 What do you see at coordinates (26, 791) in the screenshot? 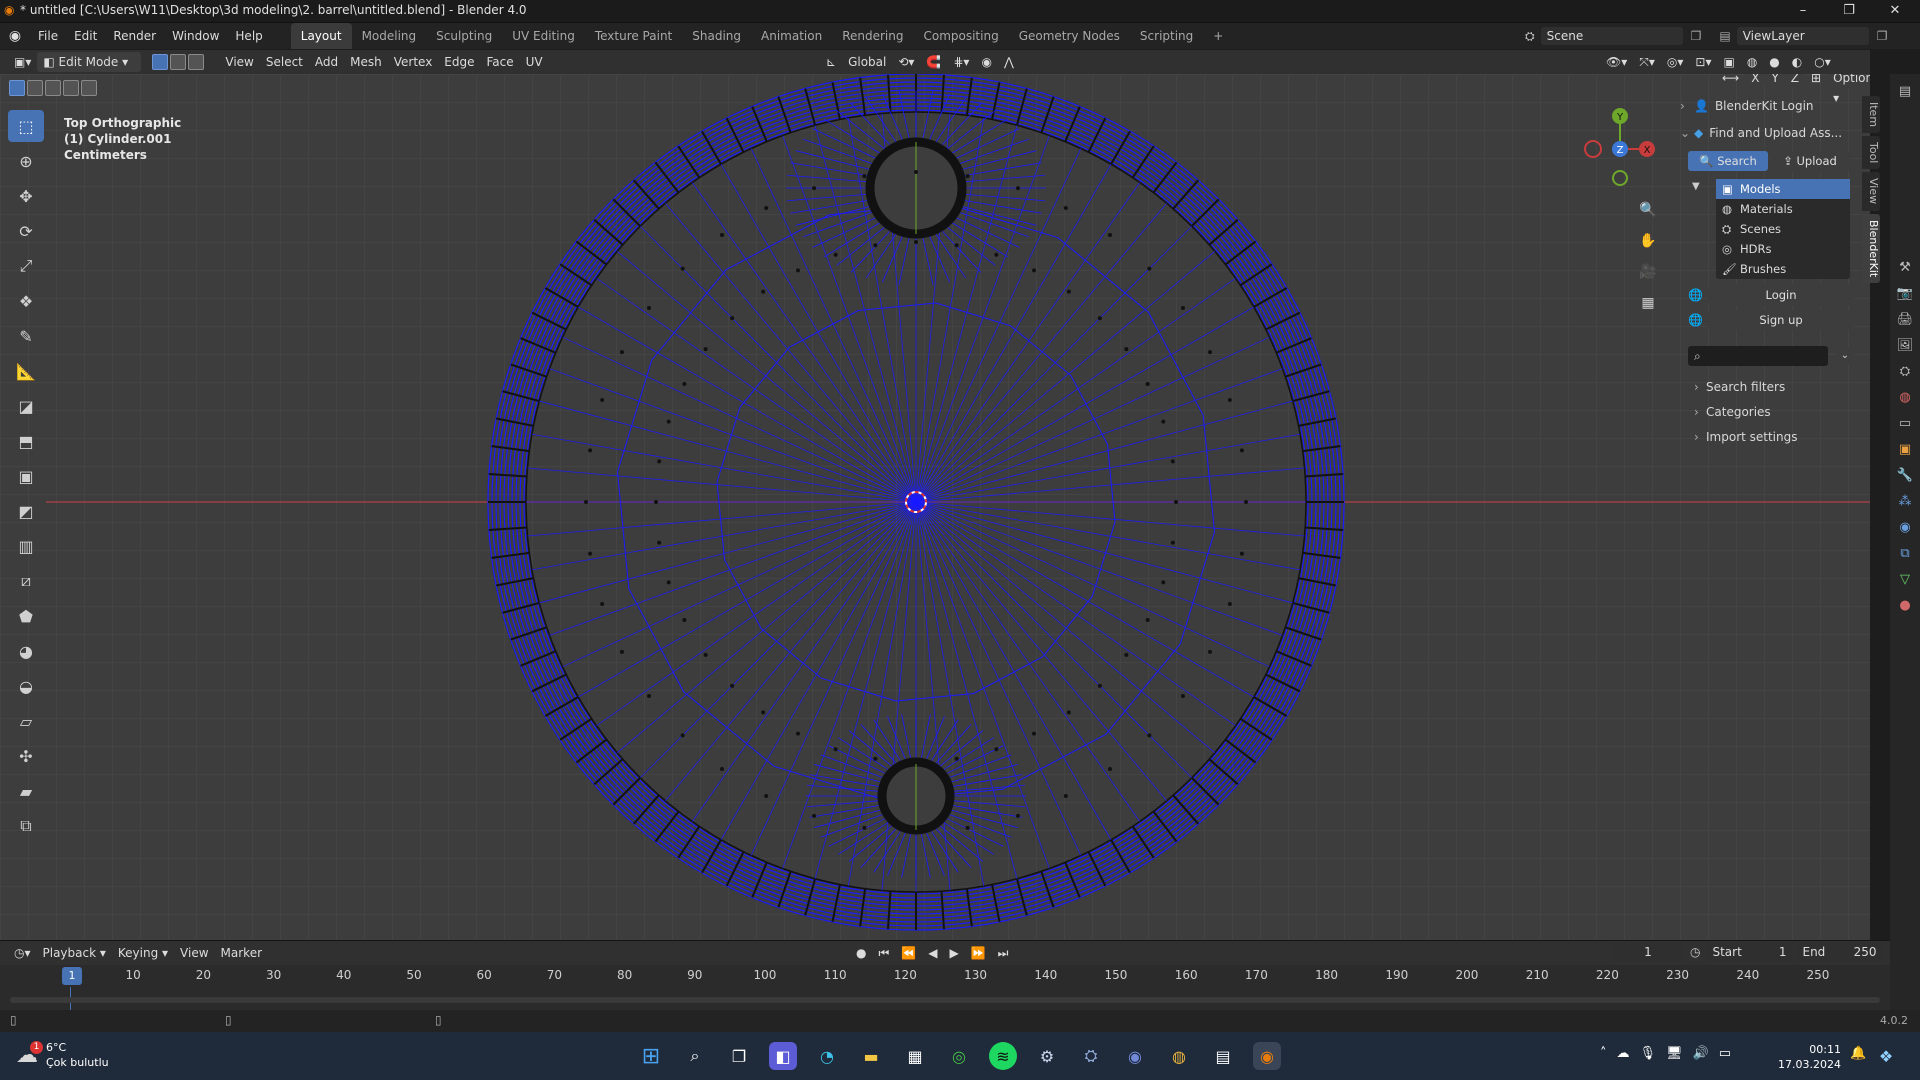
I see `shear-tool-icon: ▰` at bounding box center [26, 791].